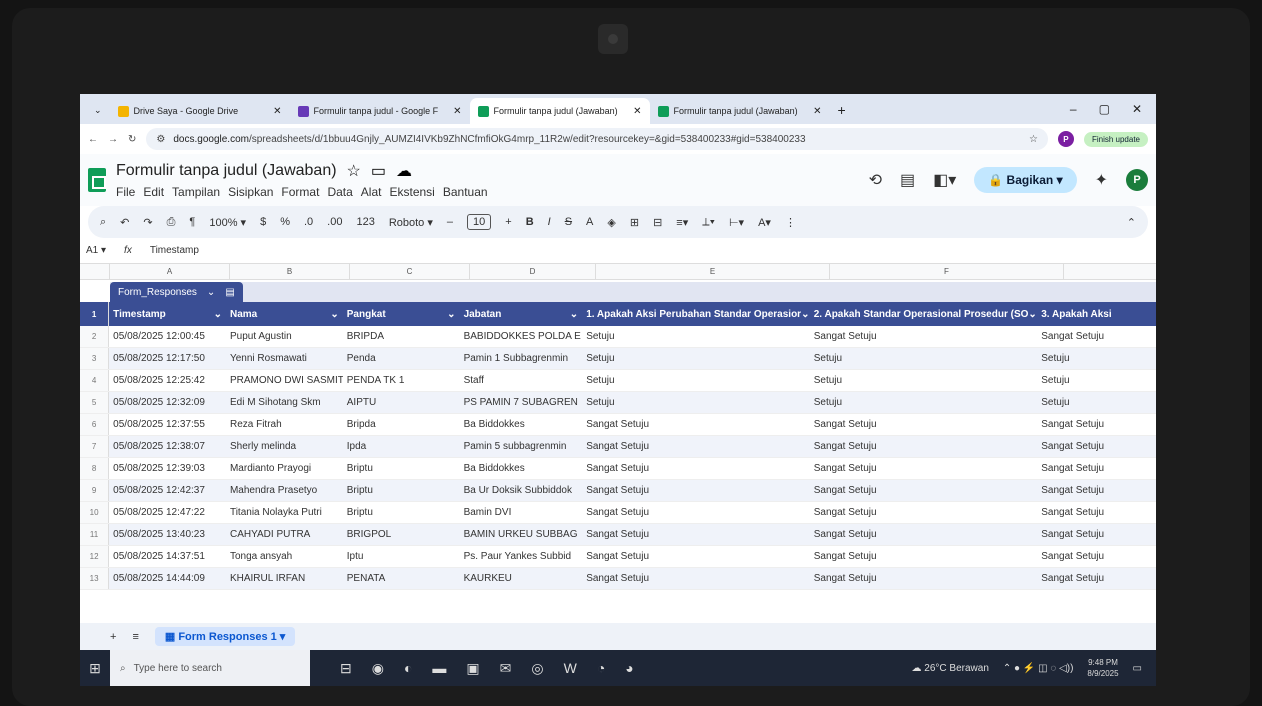  What do you see at coordinates (1137, 109) in the screenshot?
I see `close-window-icon: ✕` at bounding box center [1137, 109].